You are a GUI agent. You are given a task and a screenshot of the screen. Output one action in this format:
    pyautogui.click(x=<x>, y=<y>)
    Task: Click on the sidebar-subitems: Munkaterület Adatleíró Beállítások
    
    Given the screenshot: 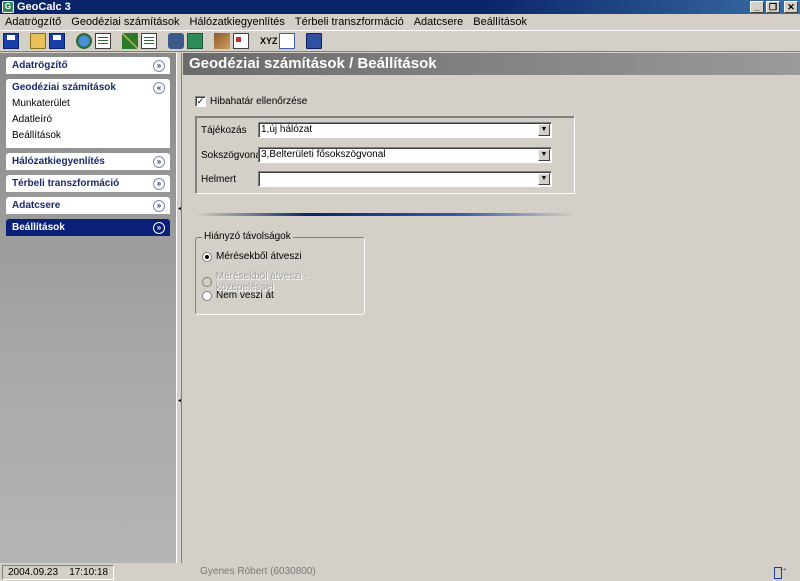 What is the action you would take?
    pyautogui.click(x=88, y=122)
    